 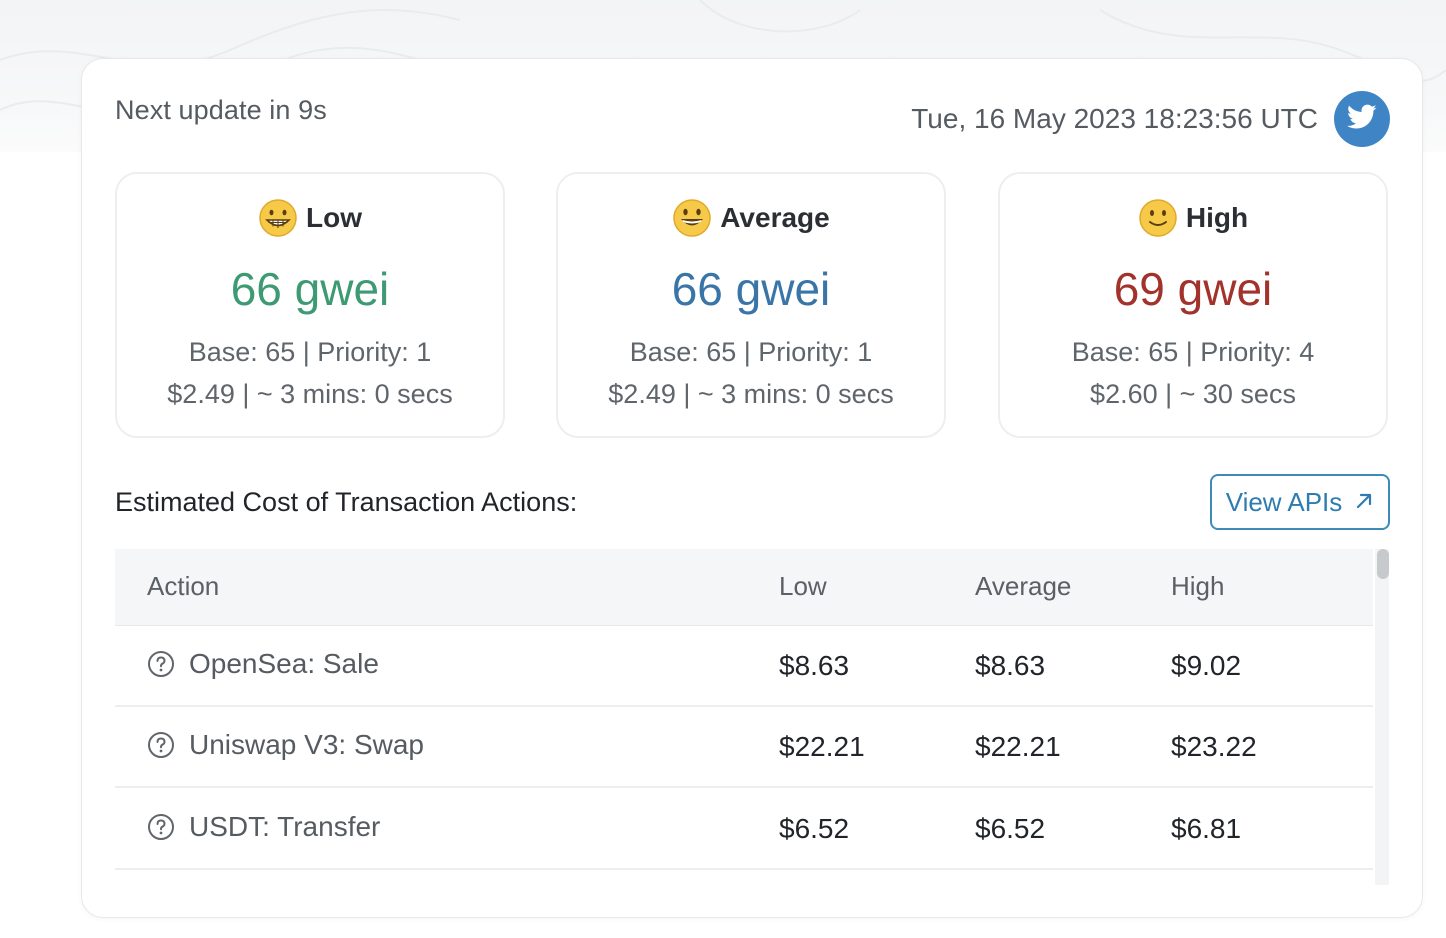 I want to click on high-cost-cell: $6.81, so click(x=1206, y=828).